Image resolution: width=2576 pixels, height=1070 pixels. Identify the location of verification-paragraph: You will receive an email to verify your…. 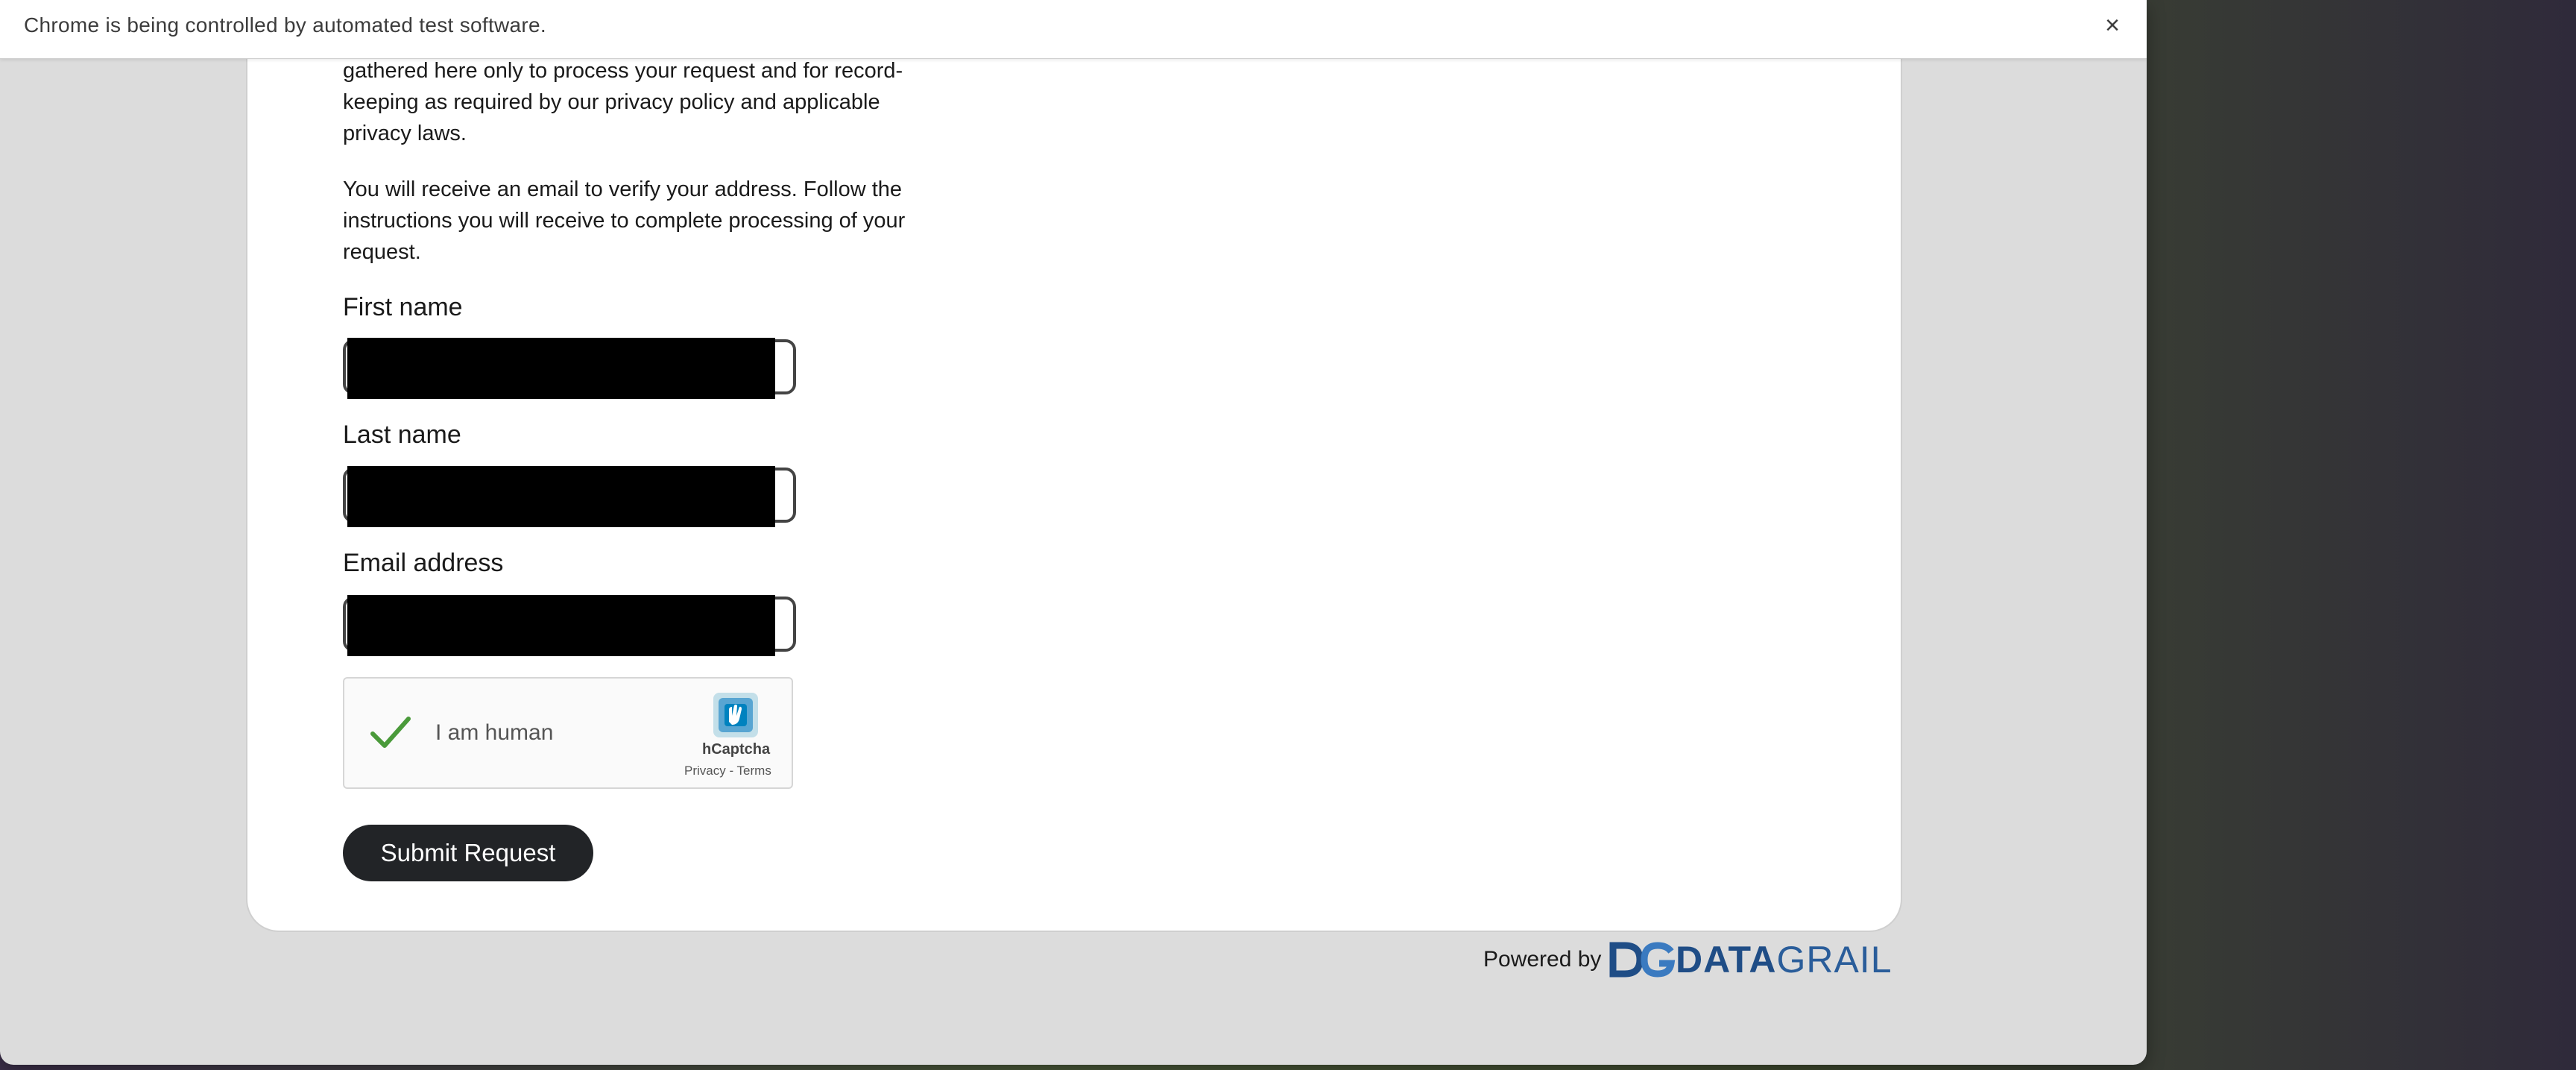
(624, 220).